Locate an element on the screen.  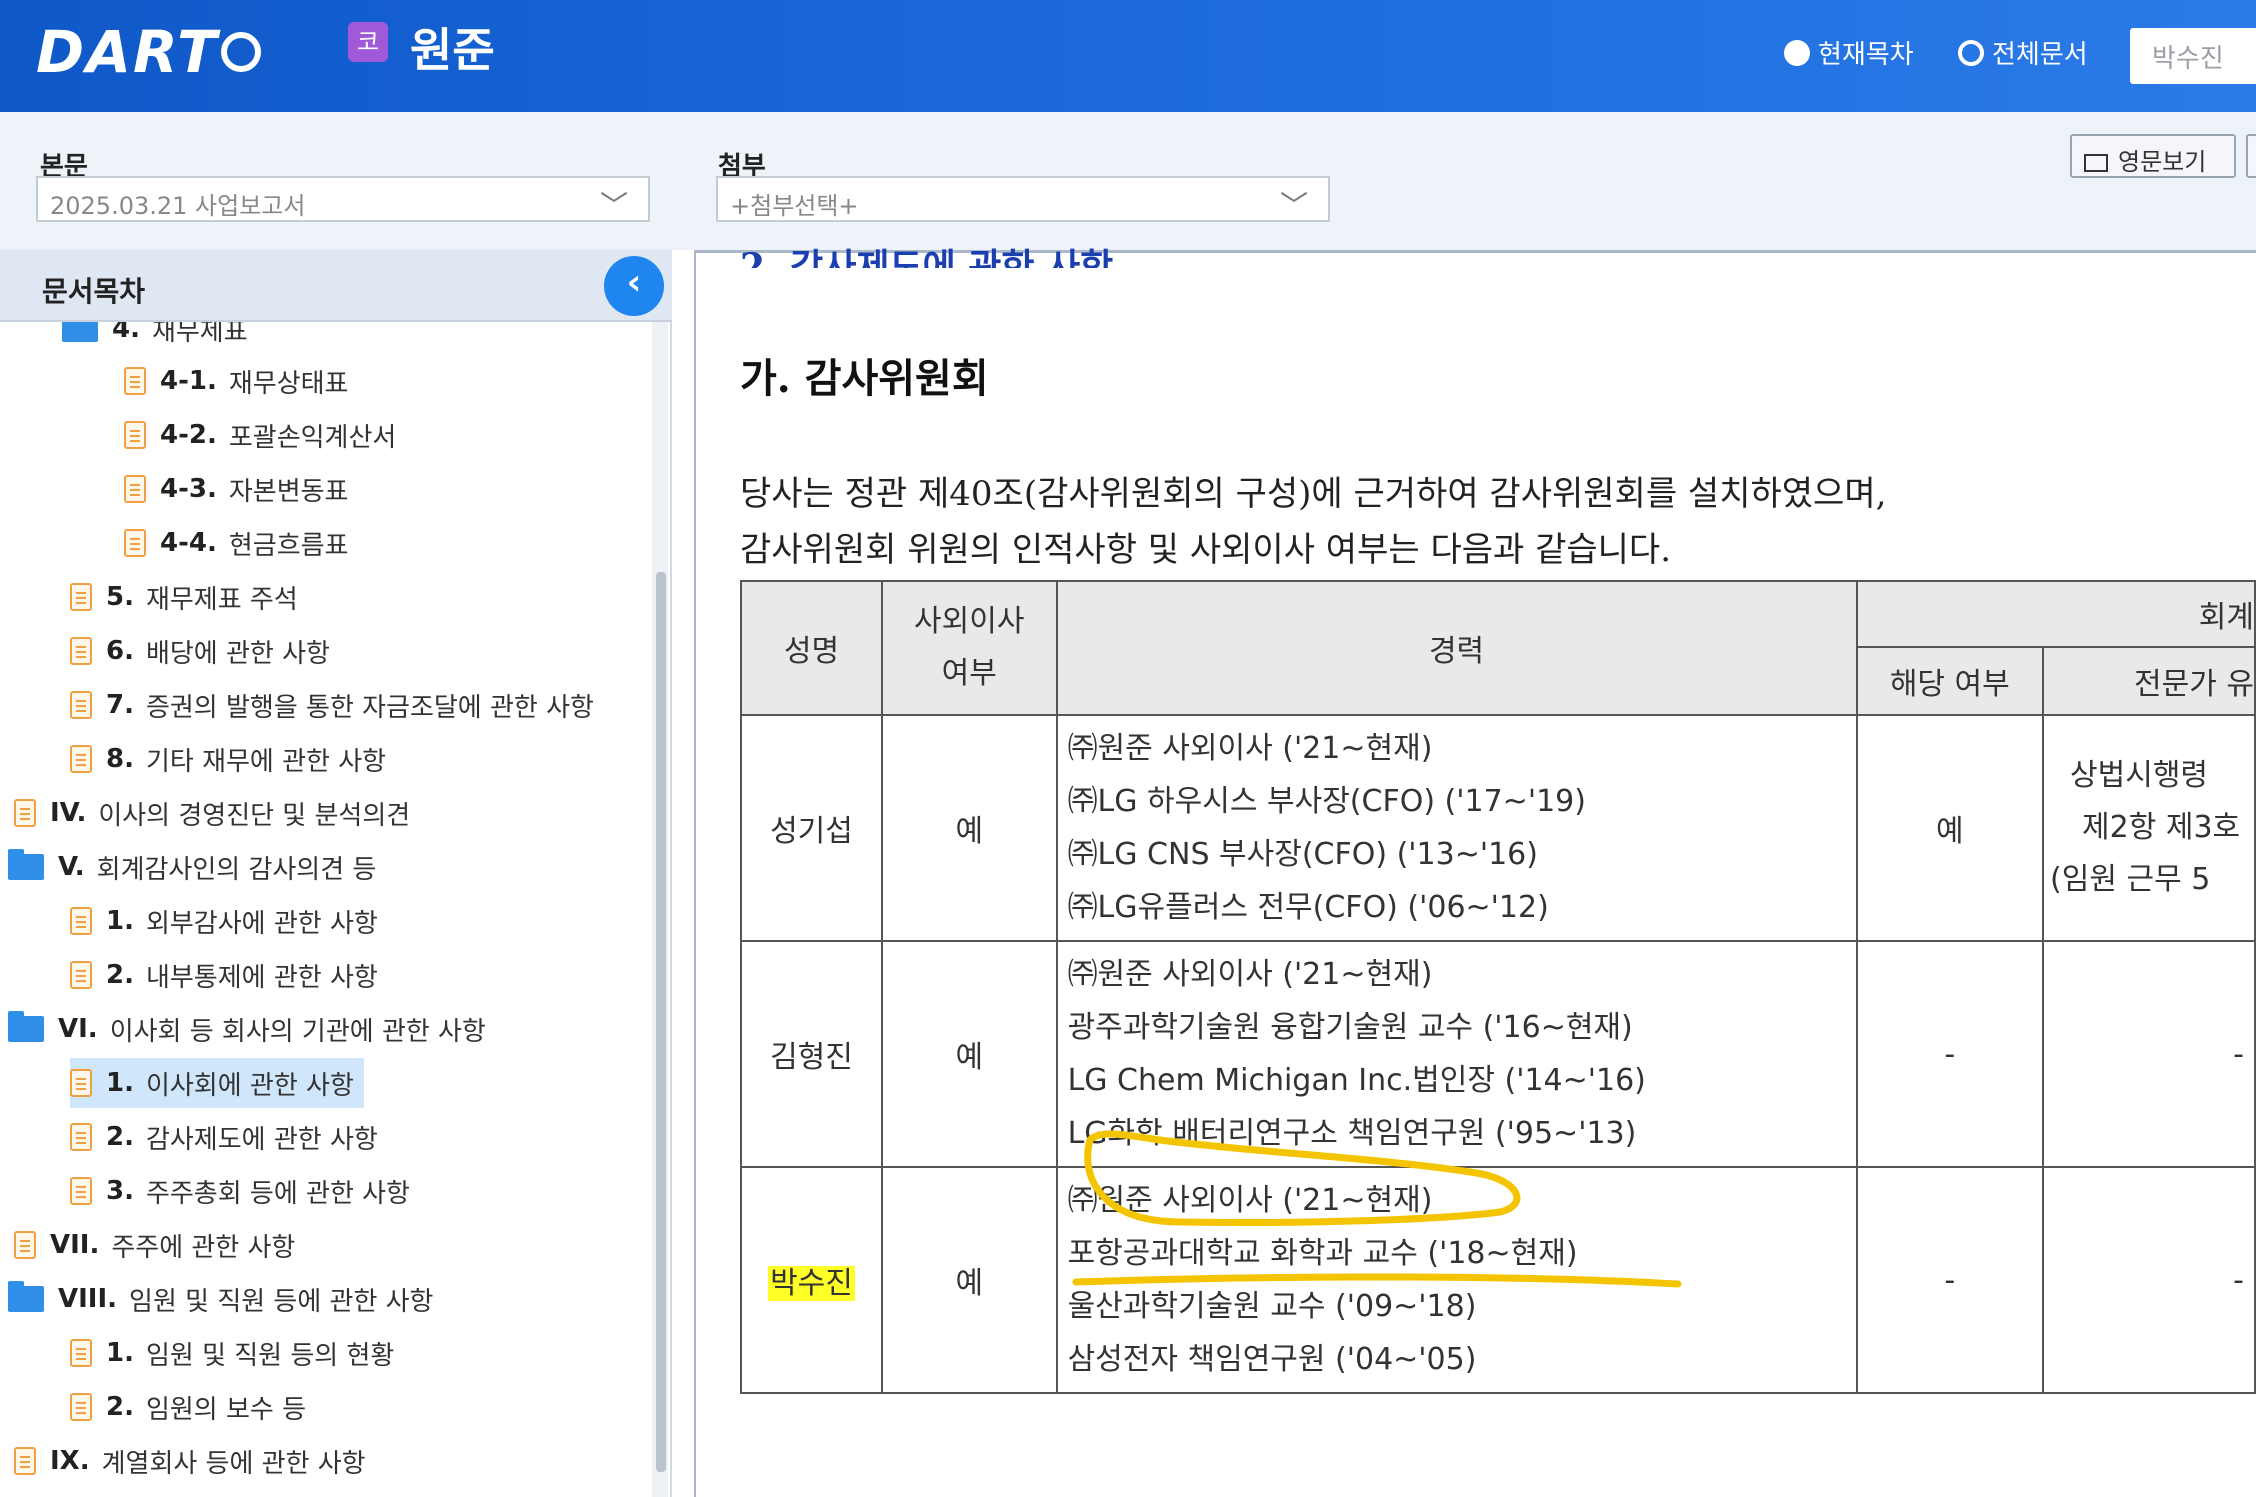
radio-empty-icon is located at coordinates (1971, 52).